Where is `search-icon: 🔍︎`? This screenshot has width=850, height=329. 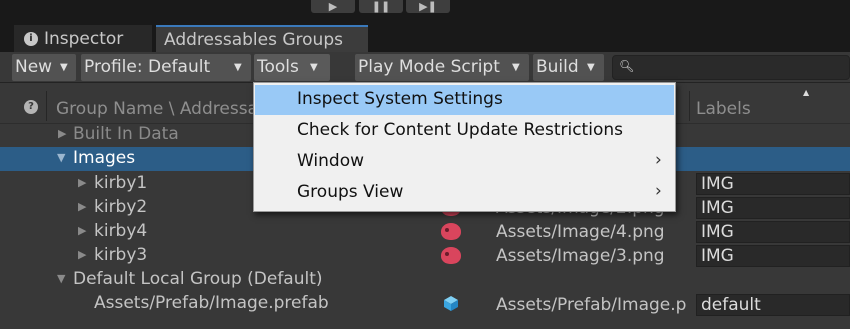 search-icon: 🔍︎ is located at coordinates (627, 66).